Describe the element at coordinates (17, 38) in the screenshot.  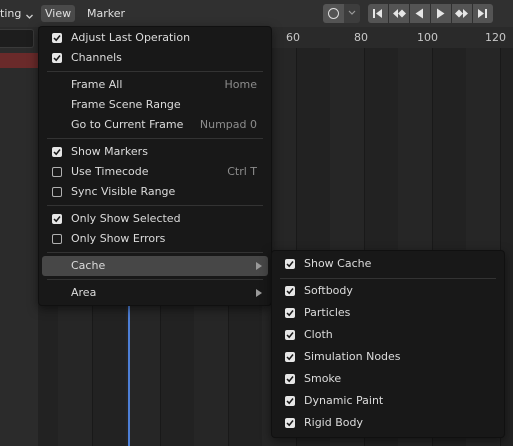
I see `channel-search-input` at that location.